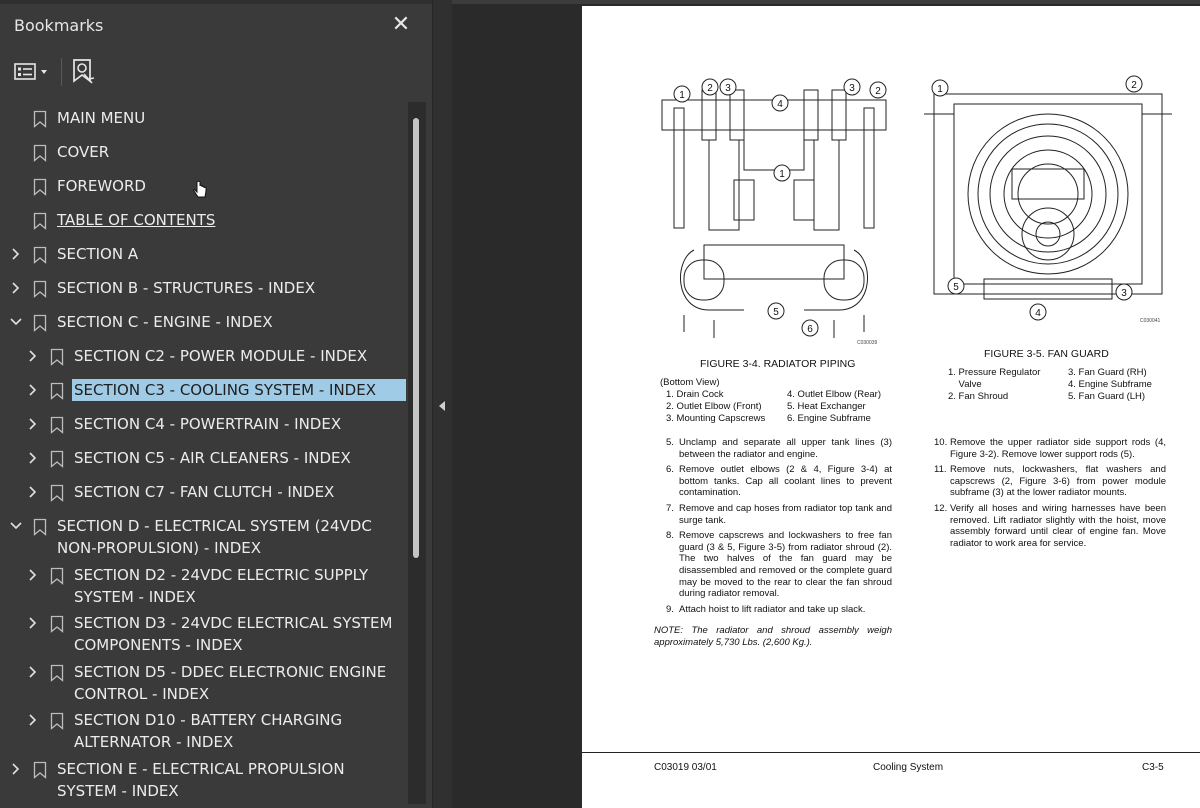 The width and height of the screenshot is (1200, 808). Describe the element at coordinates (203, 152) in the screenshot. I see `bookmark-item: COVER` at that location.